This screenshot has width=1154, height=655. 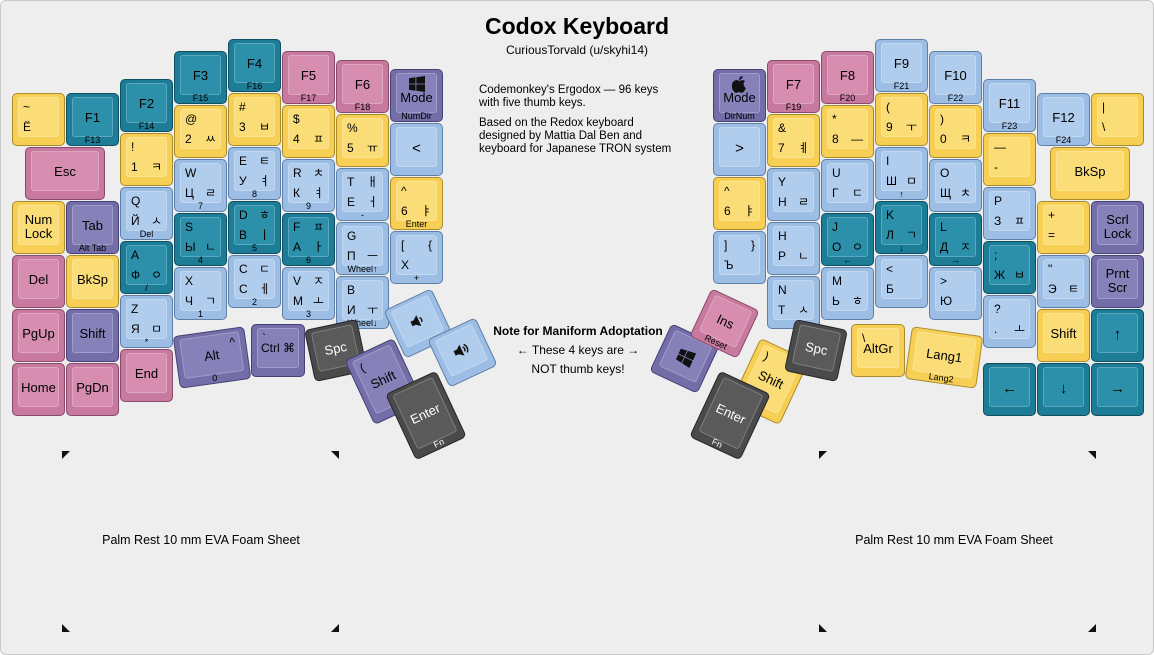 I want to click on key-f12: F12 F24, so click(x=1063, y=119).